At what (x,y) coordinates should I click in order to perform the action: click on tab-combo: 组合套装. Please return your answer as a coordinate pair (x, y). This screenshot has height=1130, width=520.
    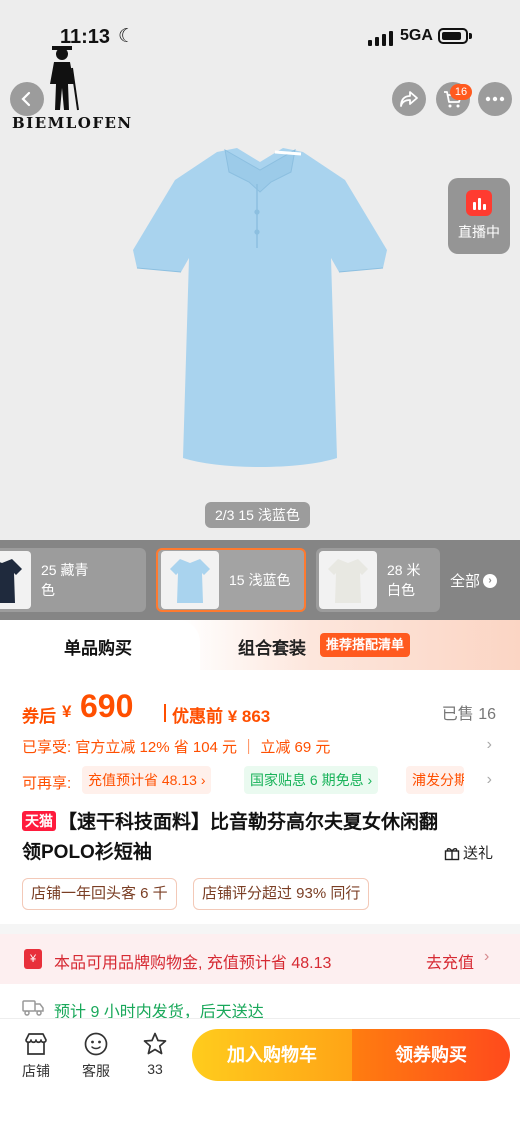
    Looking at the image, I should click on (272, 646).